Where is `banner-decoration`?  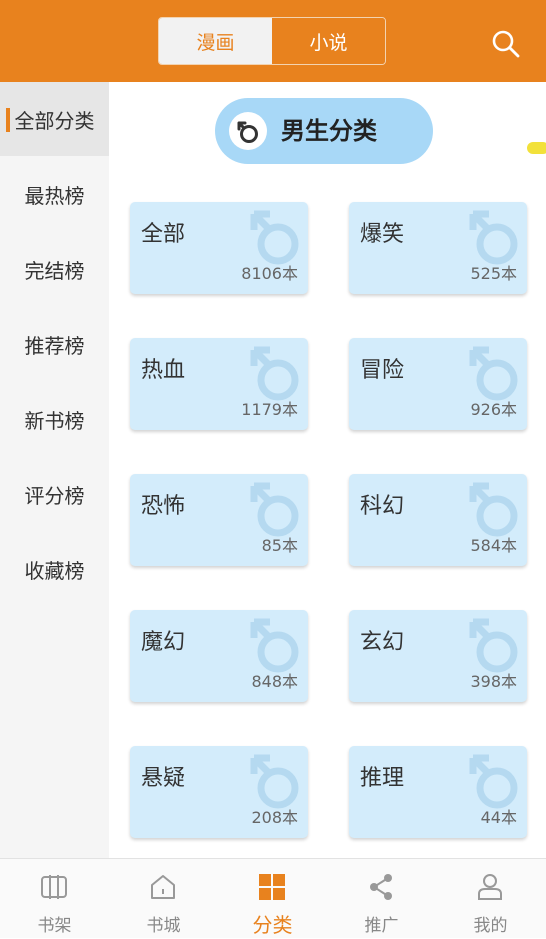
banner-decoration is located at coordinates (536, 148).